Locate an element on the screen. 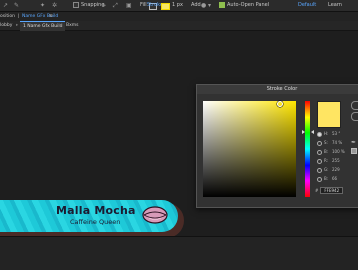 This screenshot has height=270, width=358. eyedropper-icon: ✒ is located at coordinates (353, 142).